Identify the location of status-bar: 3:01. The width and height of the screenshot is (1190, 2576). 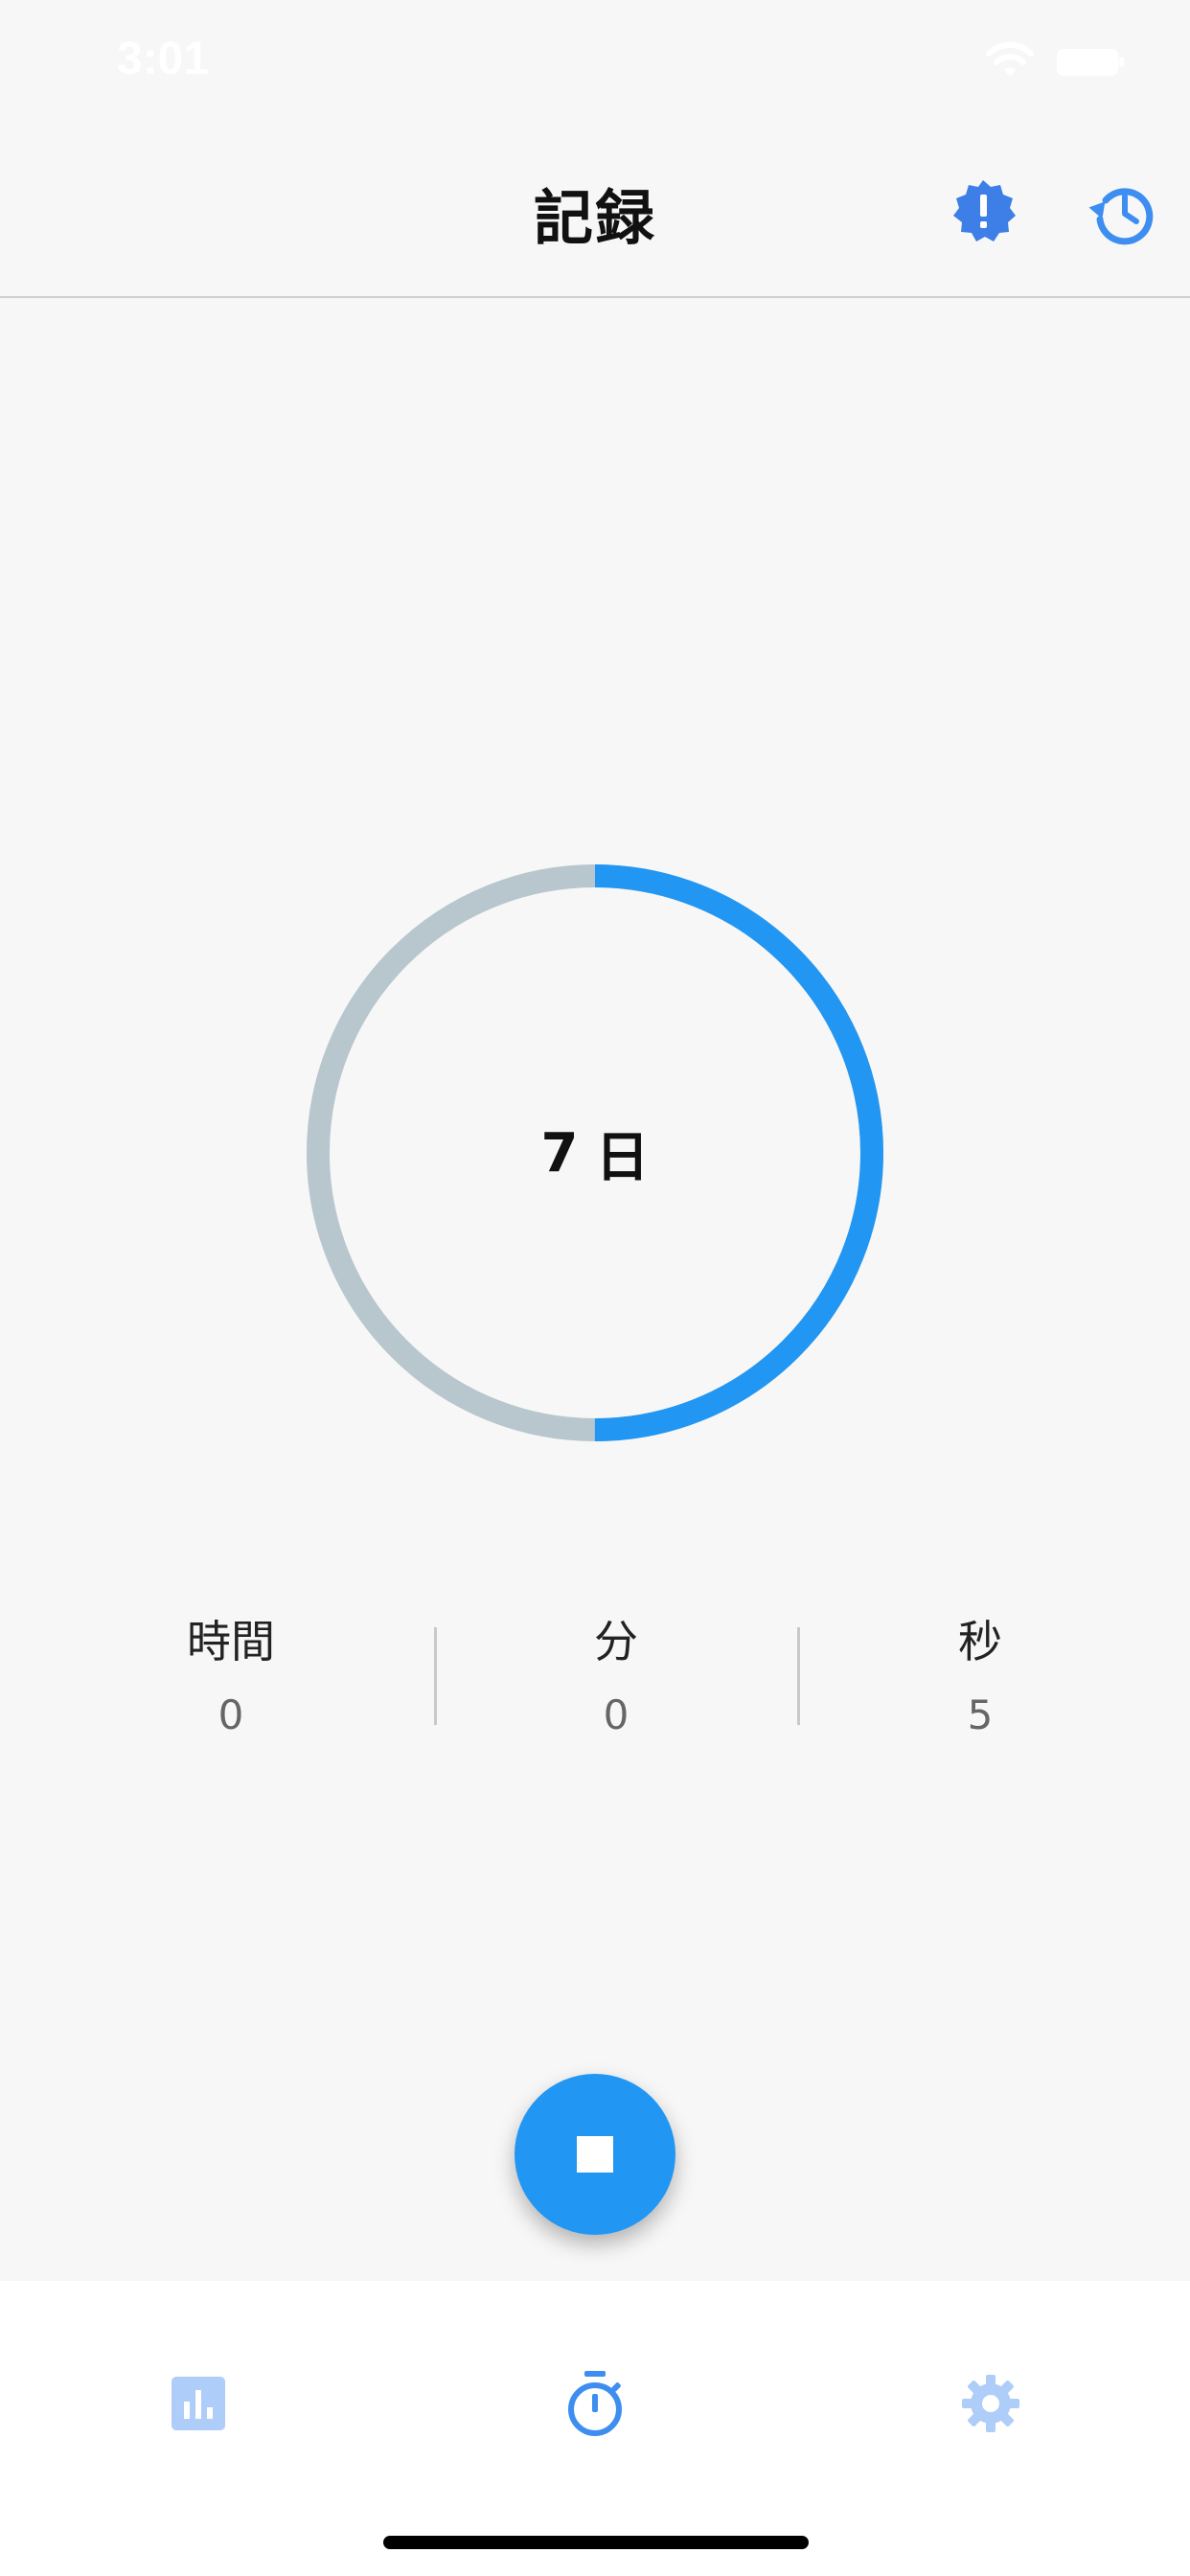
(595, 64).